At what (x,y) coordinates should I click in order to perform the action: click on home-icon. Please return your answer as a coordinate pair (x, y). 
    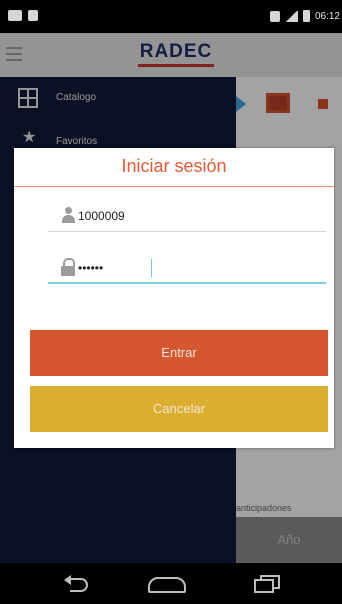
    Looking at the image, I should click on (167, 585).